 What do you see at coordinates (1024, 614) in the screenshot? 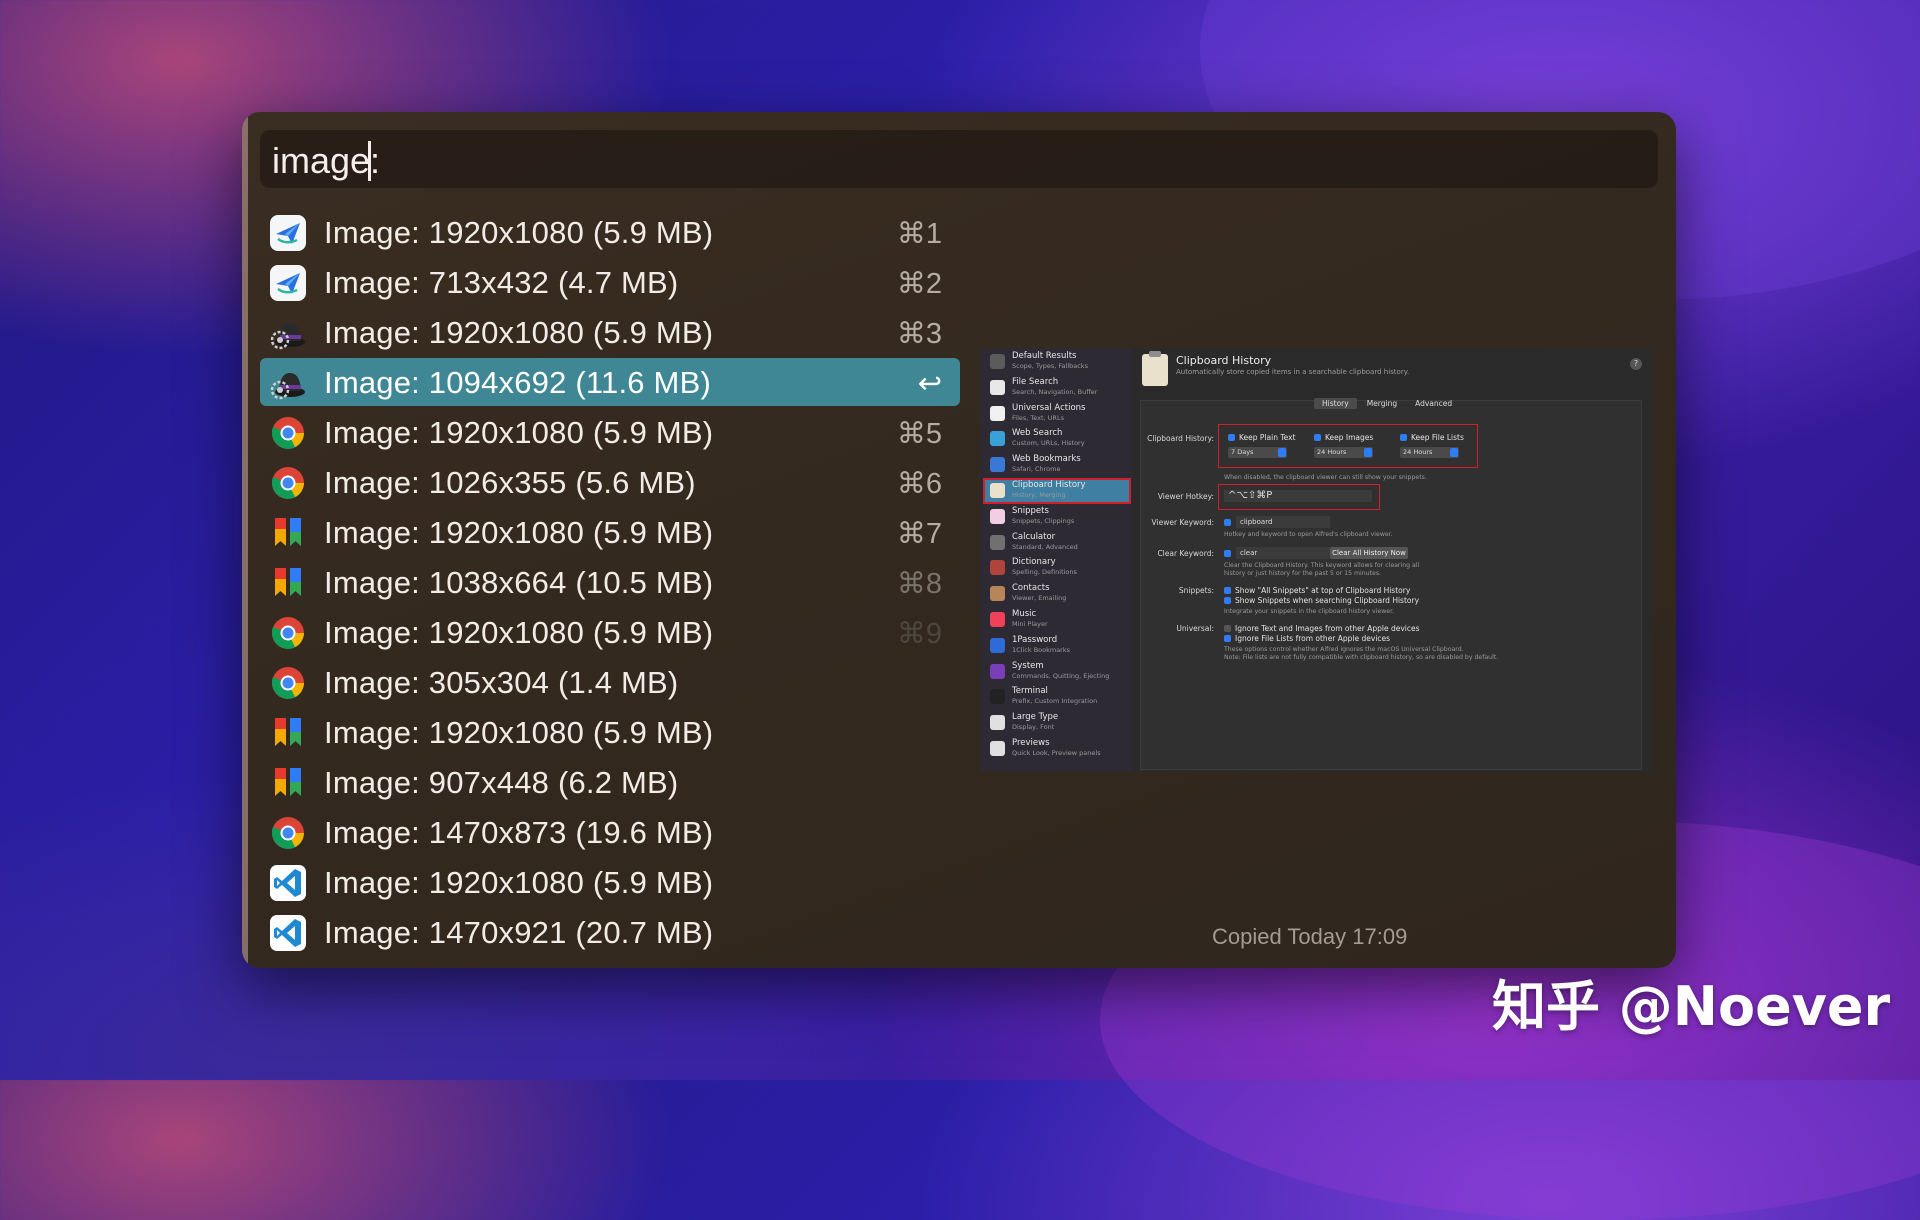
I see `sidebar-item-title: Music` at bounding box center [1024, 614].